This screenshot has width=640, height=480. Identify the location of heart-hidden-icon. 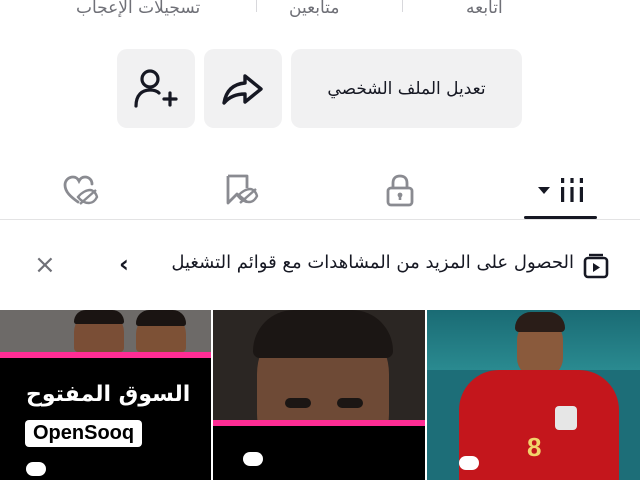
(81, 190).